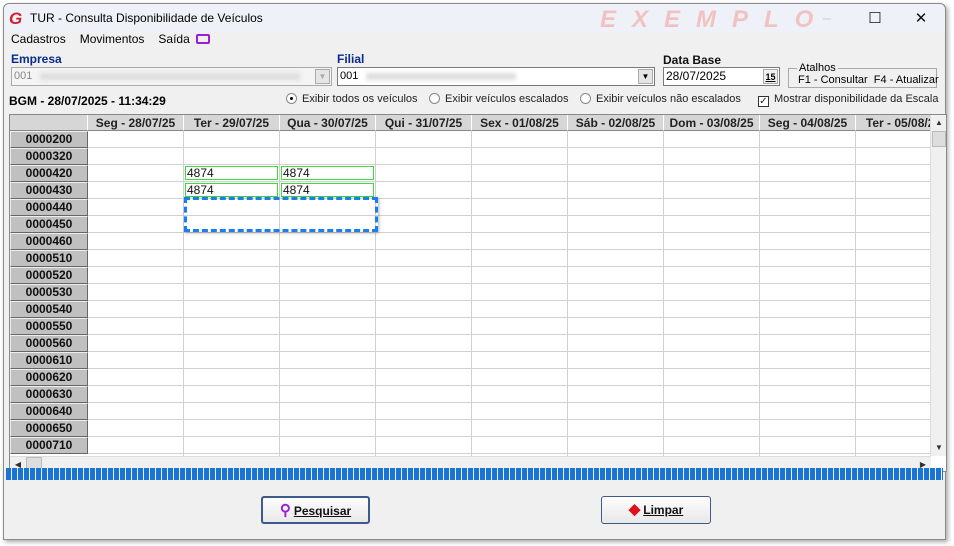 The width and height of the screenshot is (954, 546). What do you see at coordinates (49, 445) in the screenshot?
I see `row-header: 0000710` at bounding box center [49, 445].